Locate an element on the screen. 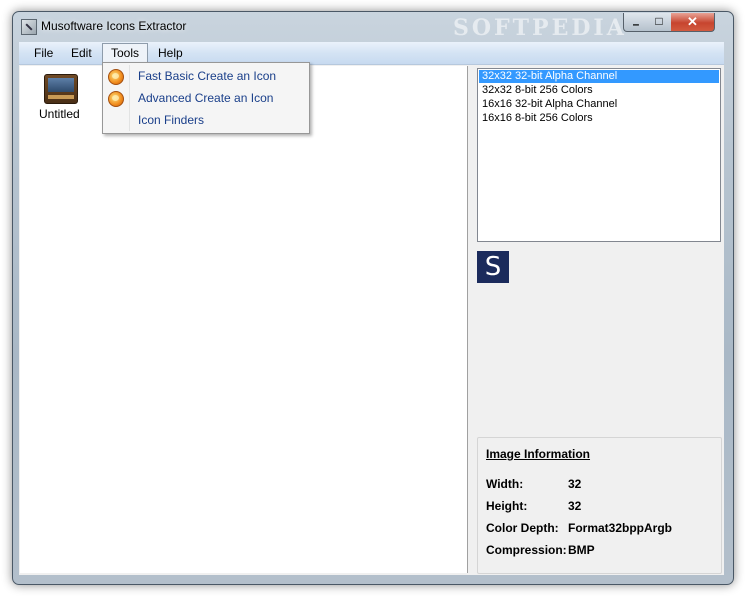 This screenshot has height=603, width=752. info-value: BMP is located at coordinates (581, 550).